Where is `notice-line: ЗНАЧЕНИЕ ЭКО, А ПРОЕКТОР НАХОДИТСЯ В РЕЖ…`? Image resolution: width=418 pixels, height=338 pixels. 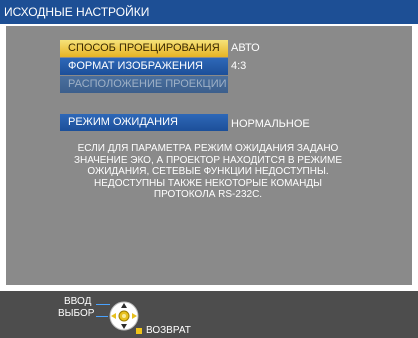
notice-line: ЗНАЧЕНИЕ ЭКО, А ПРОЕКТОР НАХОДИТСЯ В РЕЖ… is located at coordinates (208, 160).